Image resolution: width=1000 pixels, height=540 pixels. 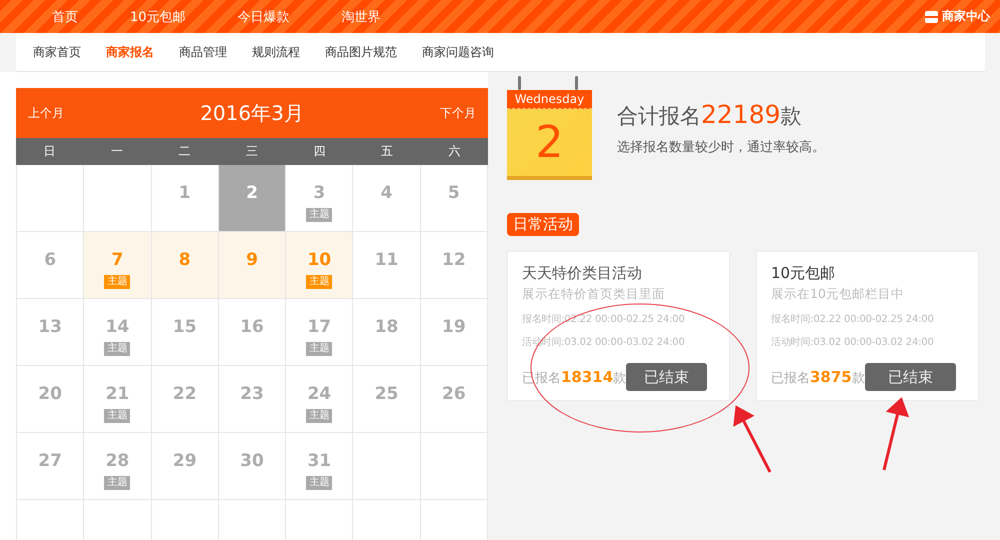 What do you see at coordinates (838, 294) in the screenshot?
I see `activity-description: 展示在10元包邮栏目中` at bounding box center [838, 294].